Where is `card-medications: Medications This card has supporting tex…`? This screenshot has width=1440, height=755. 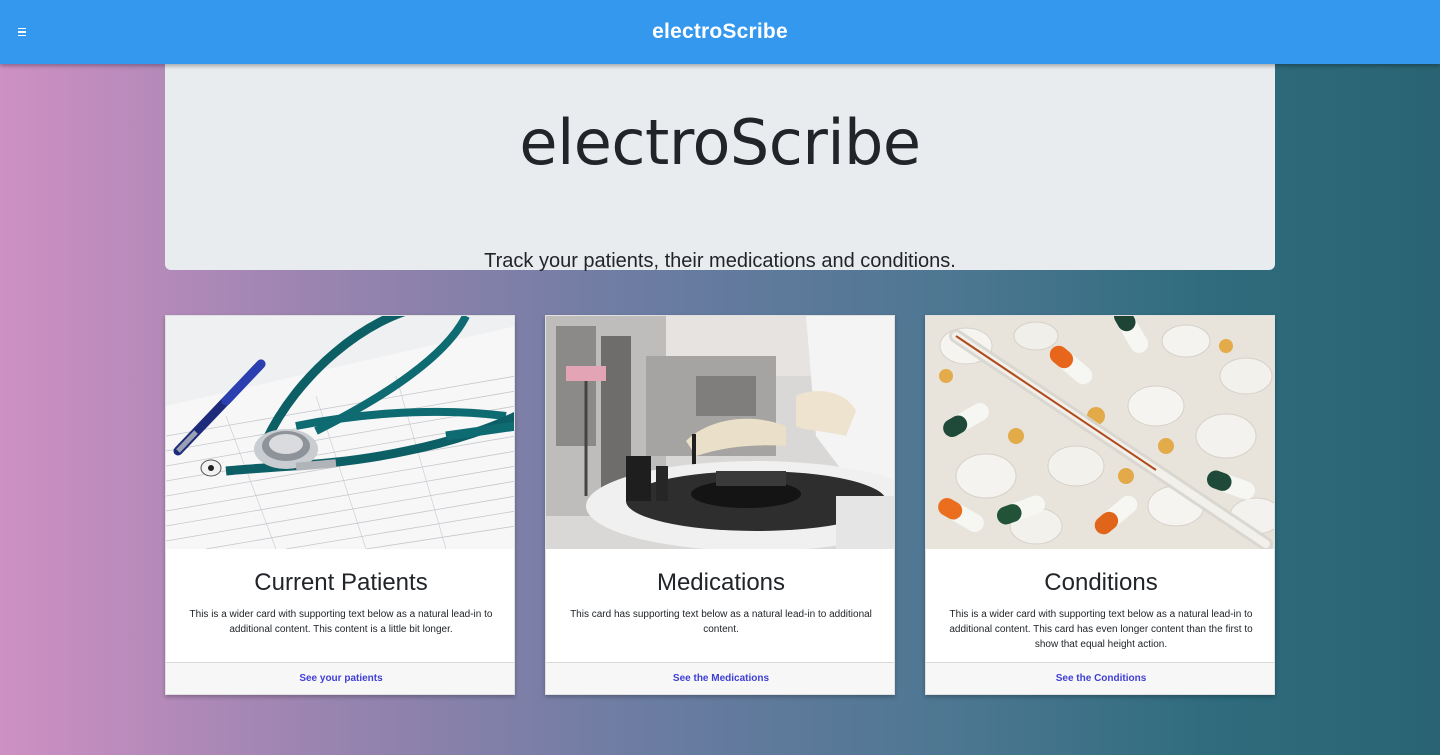 card-medications: Medications This card has supporting tex… is located at coordinates (720, 505).